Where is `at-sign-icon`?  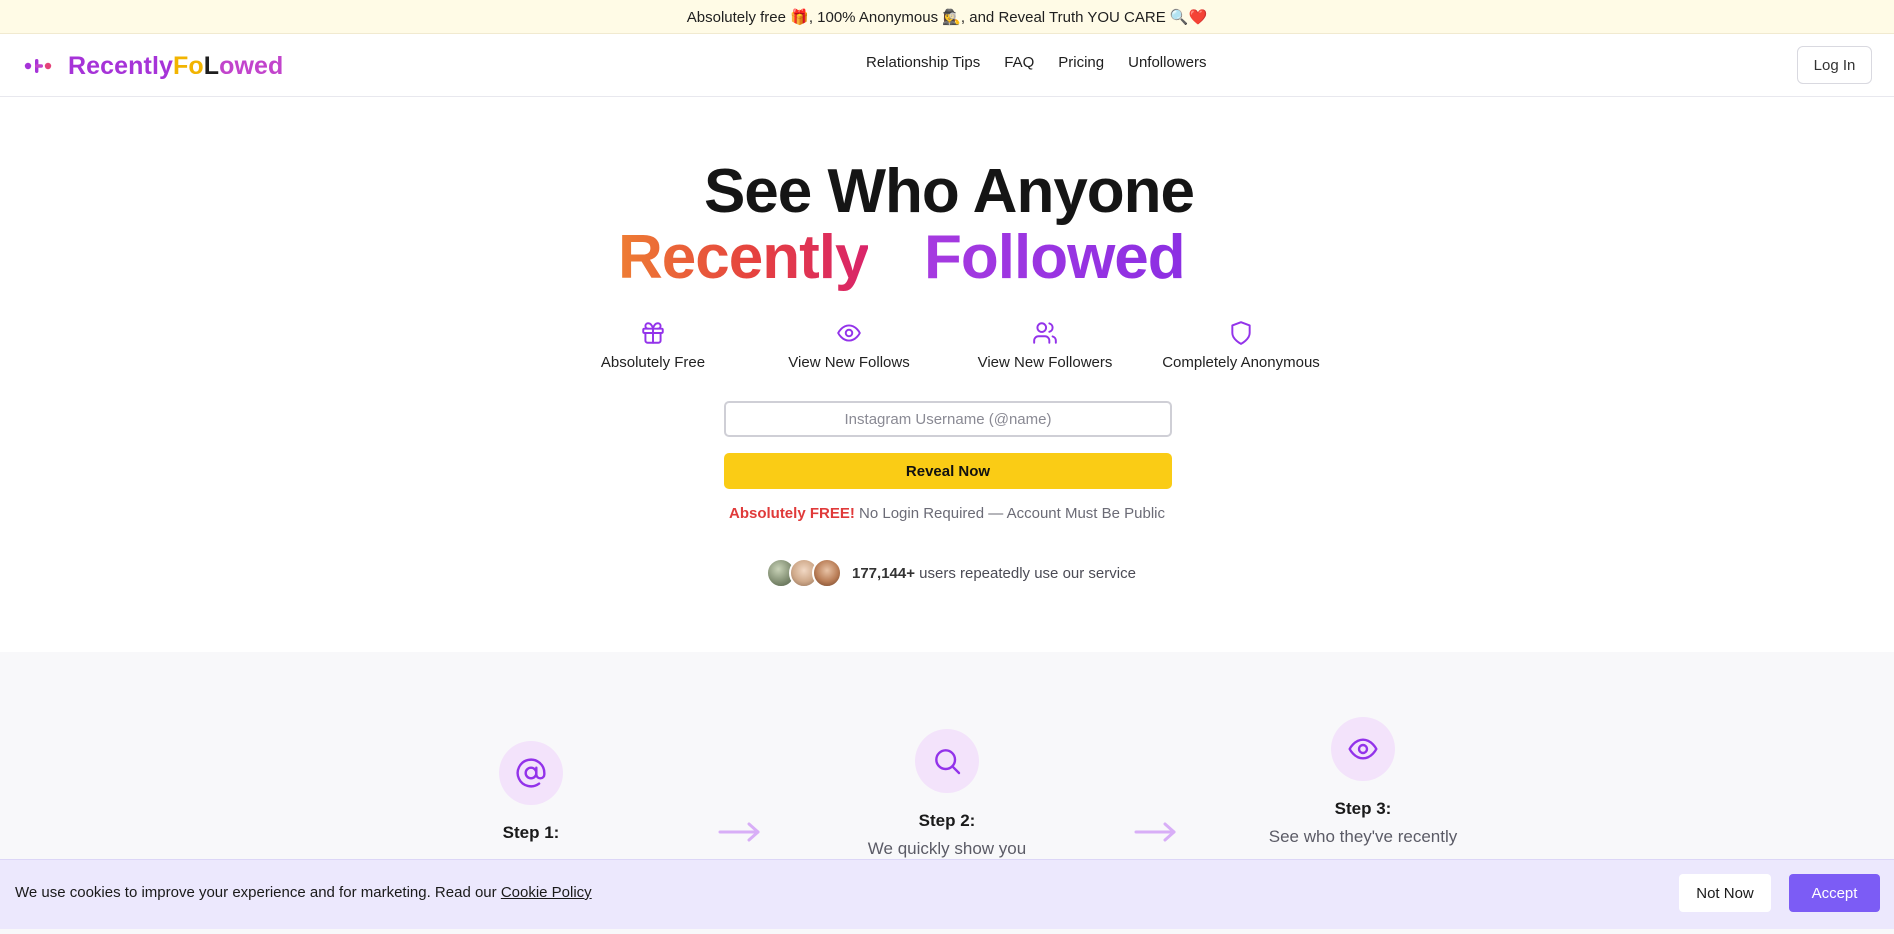
at-sign-icon is located at coordinates (531, 773).